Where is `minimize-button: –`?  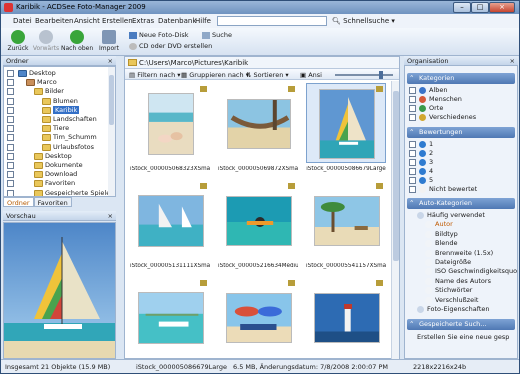
minimize-button: – is located at coordinates (462, 7).